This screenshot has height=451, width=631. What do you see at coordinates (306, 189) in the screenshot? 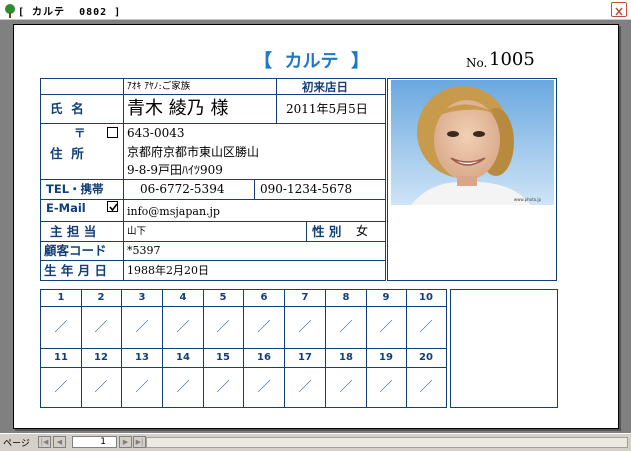
I see `mobile-value: 090-1234-5678` at bounding box center [306, 189].